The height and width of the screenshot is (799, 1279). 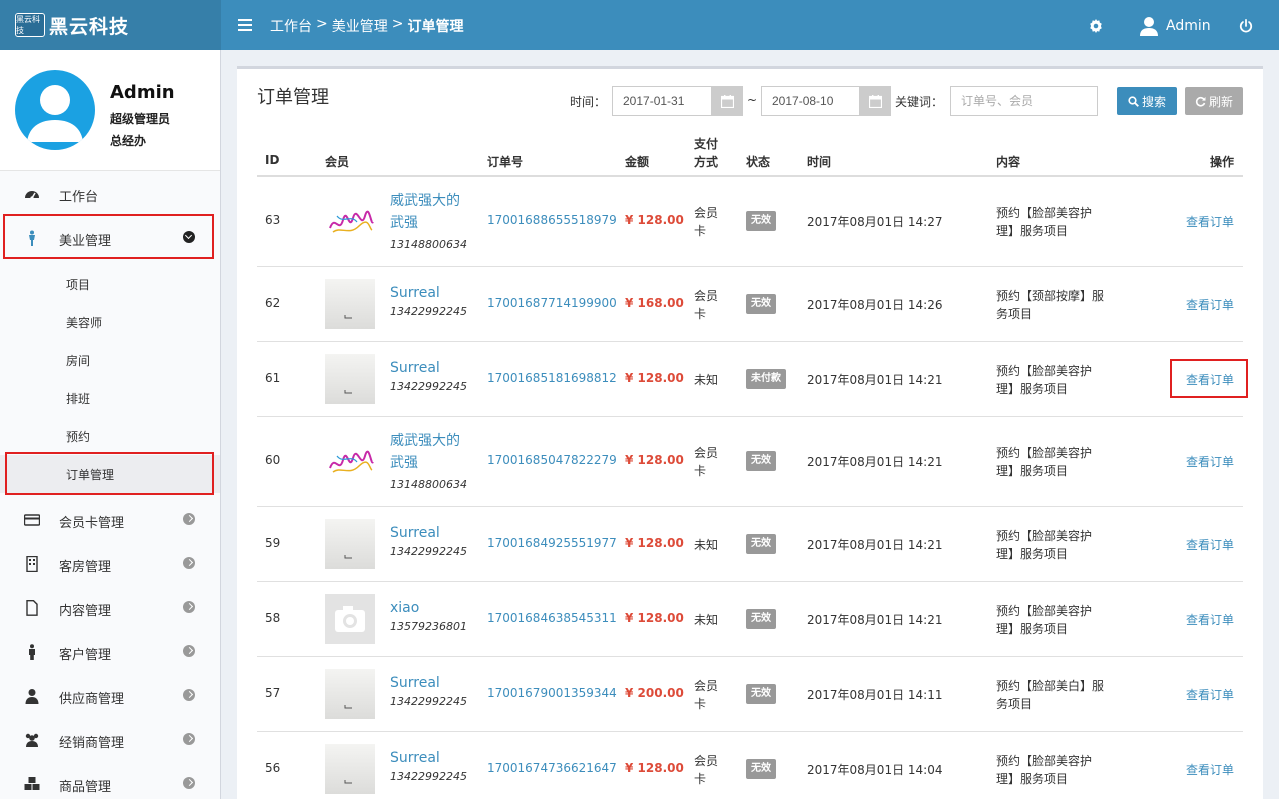 I want to click on sidebar-item-rooms: 客房管理, so click(x=110, y=564).